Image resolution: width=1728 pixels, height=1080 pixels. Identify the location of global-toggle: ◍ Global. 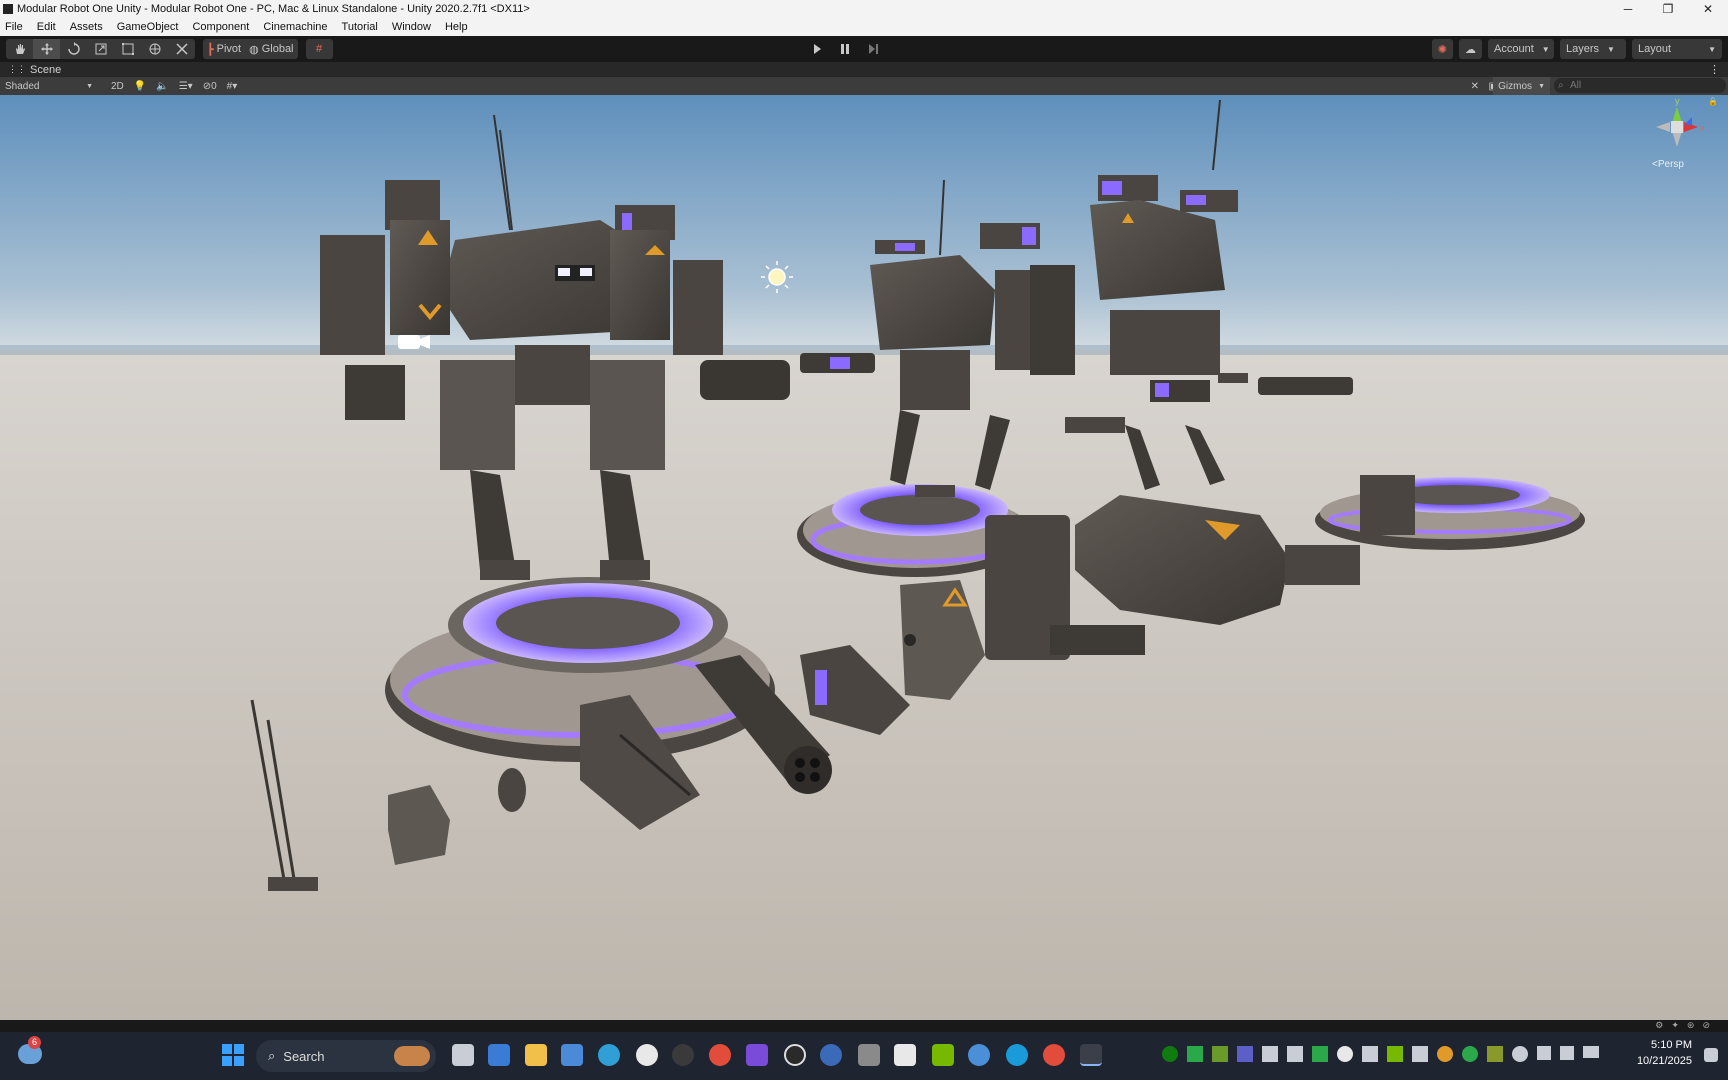
(271, 49).